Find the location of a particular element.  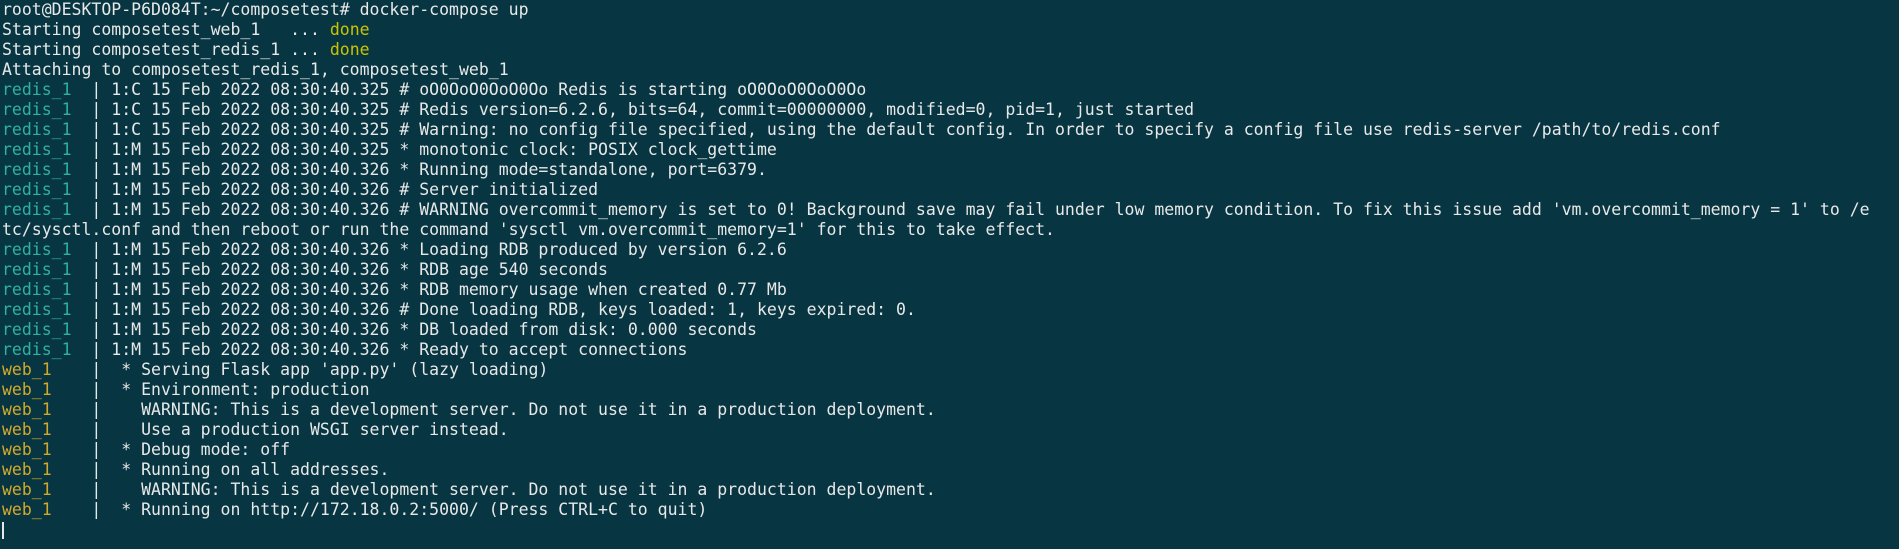

log-message: * Environment: production is located at coordinates (240, 389).